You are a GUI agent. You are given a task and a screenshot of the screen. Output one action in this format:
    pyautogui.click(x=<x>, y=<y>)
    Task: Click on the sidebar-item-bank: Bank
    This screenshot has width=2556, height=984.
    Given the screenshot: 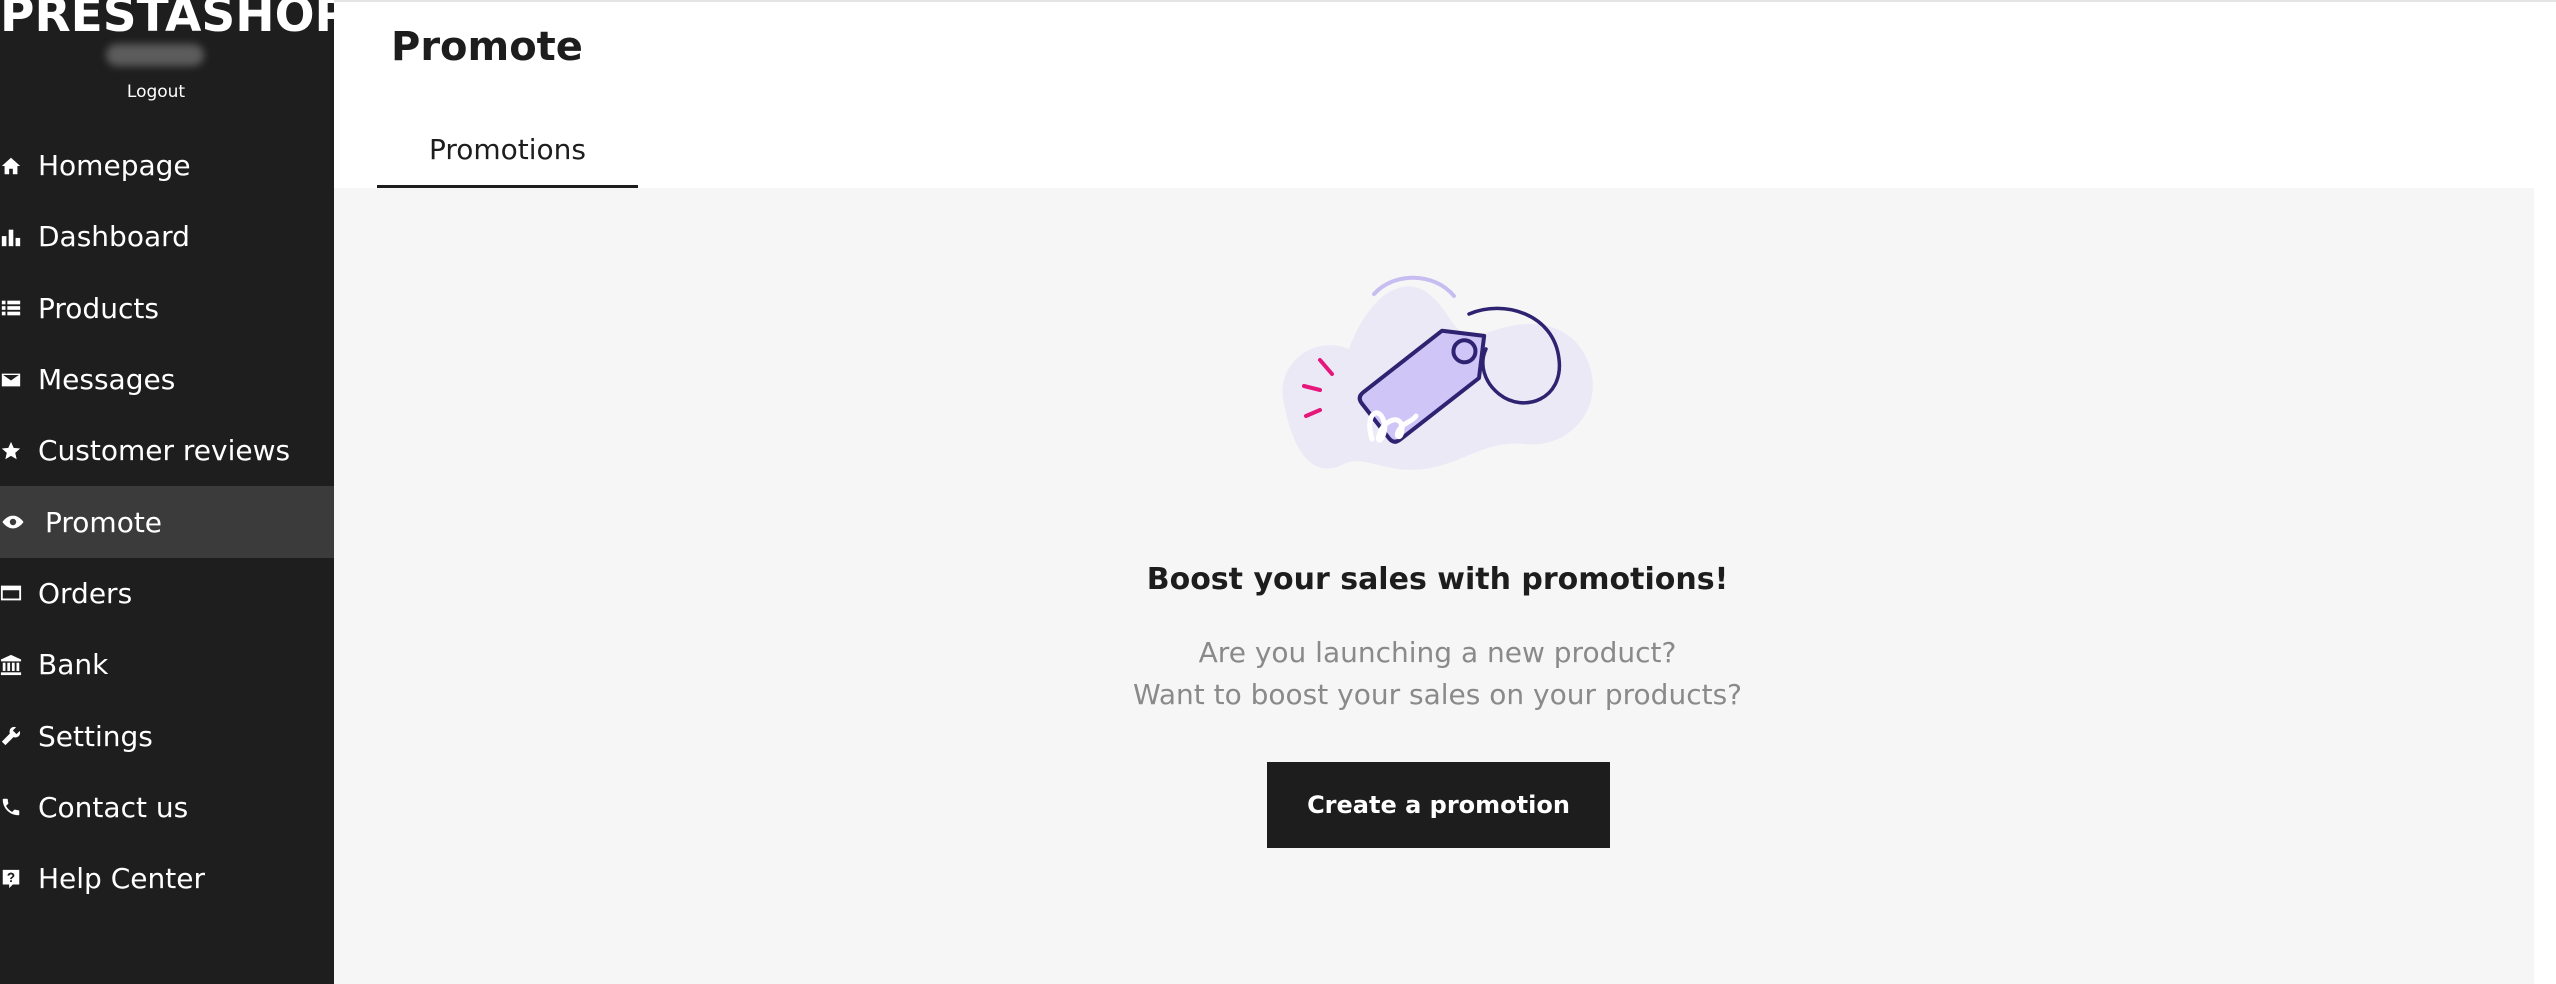 What is the action you would take?
    pyautogui.click(x=167, y=664)
    